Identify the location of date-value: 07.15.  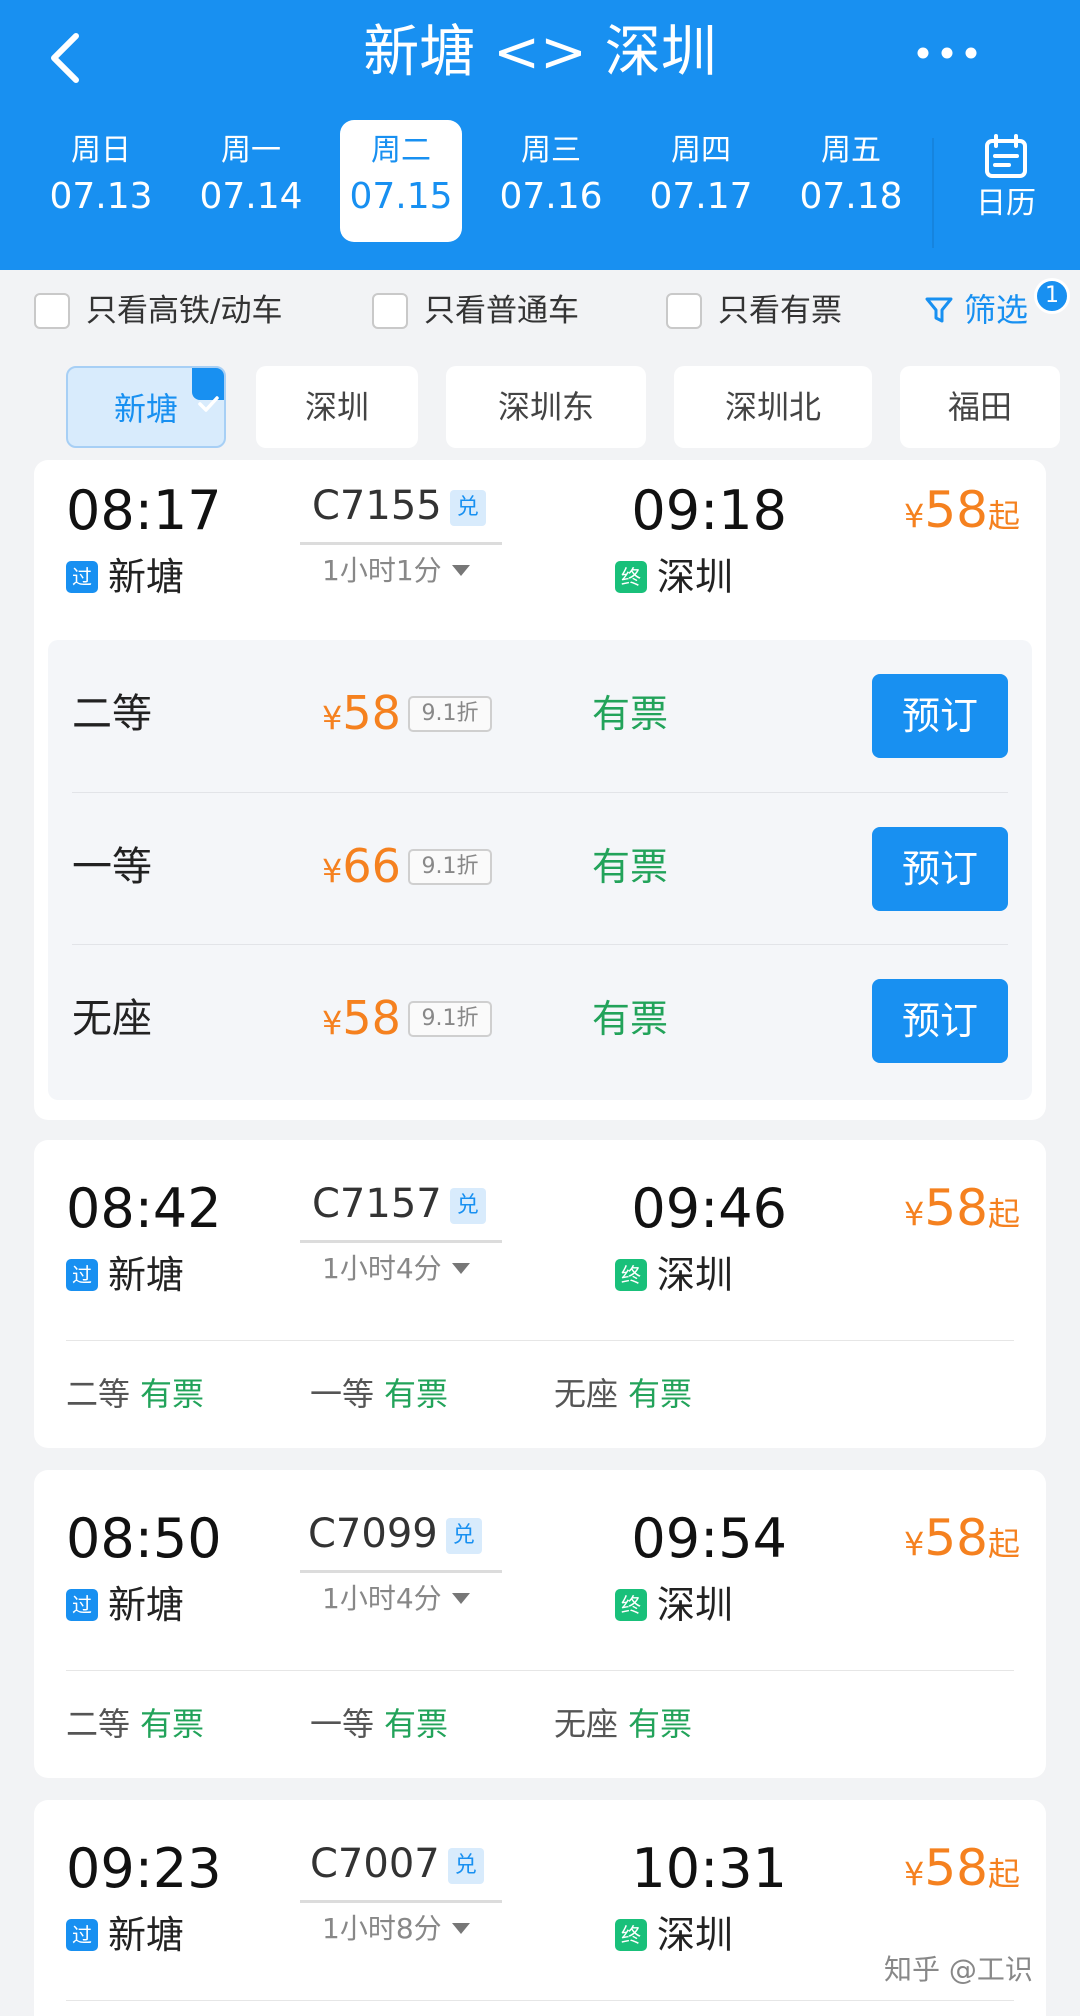
(401, 196).